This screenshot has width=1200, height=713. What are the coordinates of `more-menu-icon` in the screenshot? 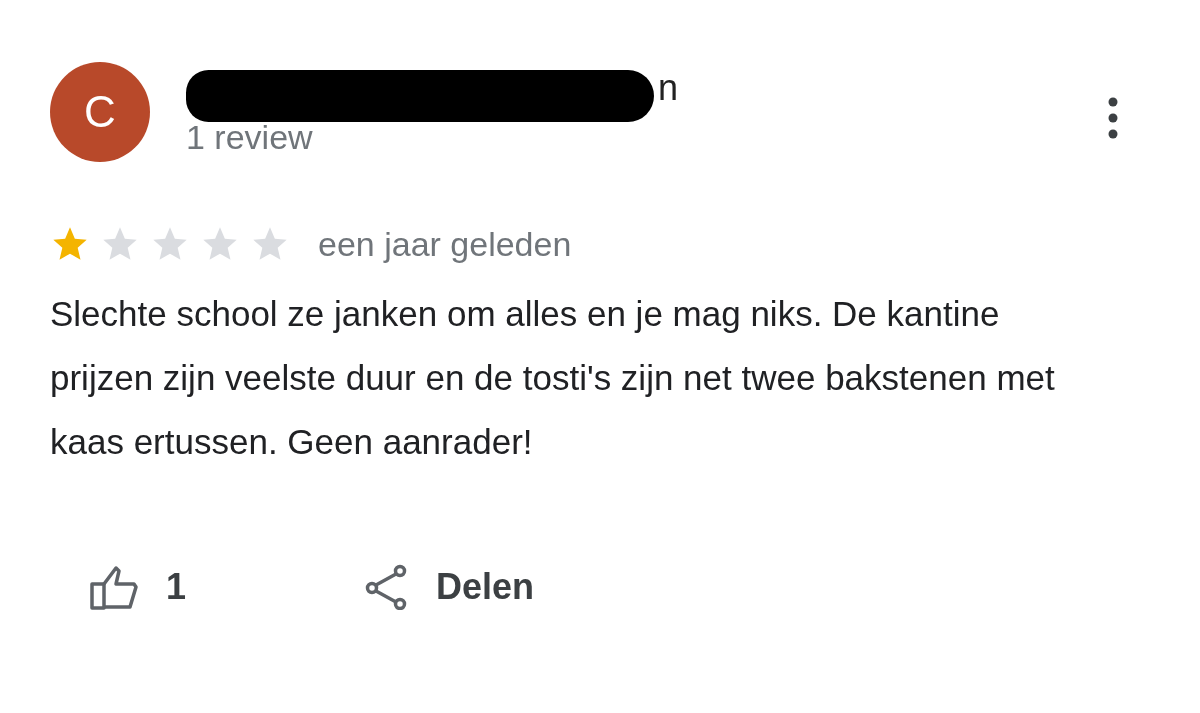 It's located at (1113, 118).